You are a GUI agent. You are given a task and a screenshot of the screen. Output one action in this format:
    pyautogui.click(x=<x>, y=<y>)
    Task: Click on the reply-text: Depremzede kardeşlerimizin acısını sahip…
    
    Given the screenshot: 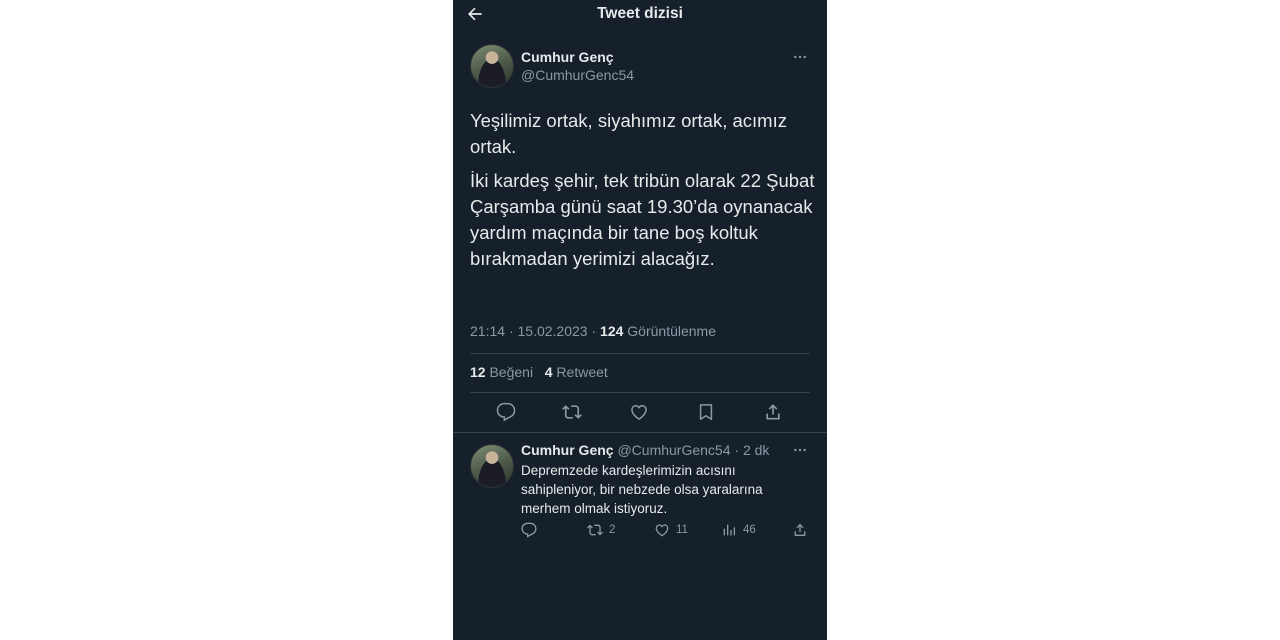 What is the action you would take?
    pyautogui.click(x=642, y=489)
    